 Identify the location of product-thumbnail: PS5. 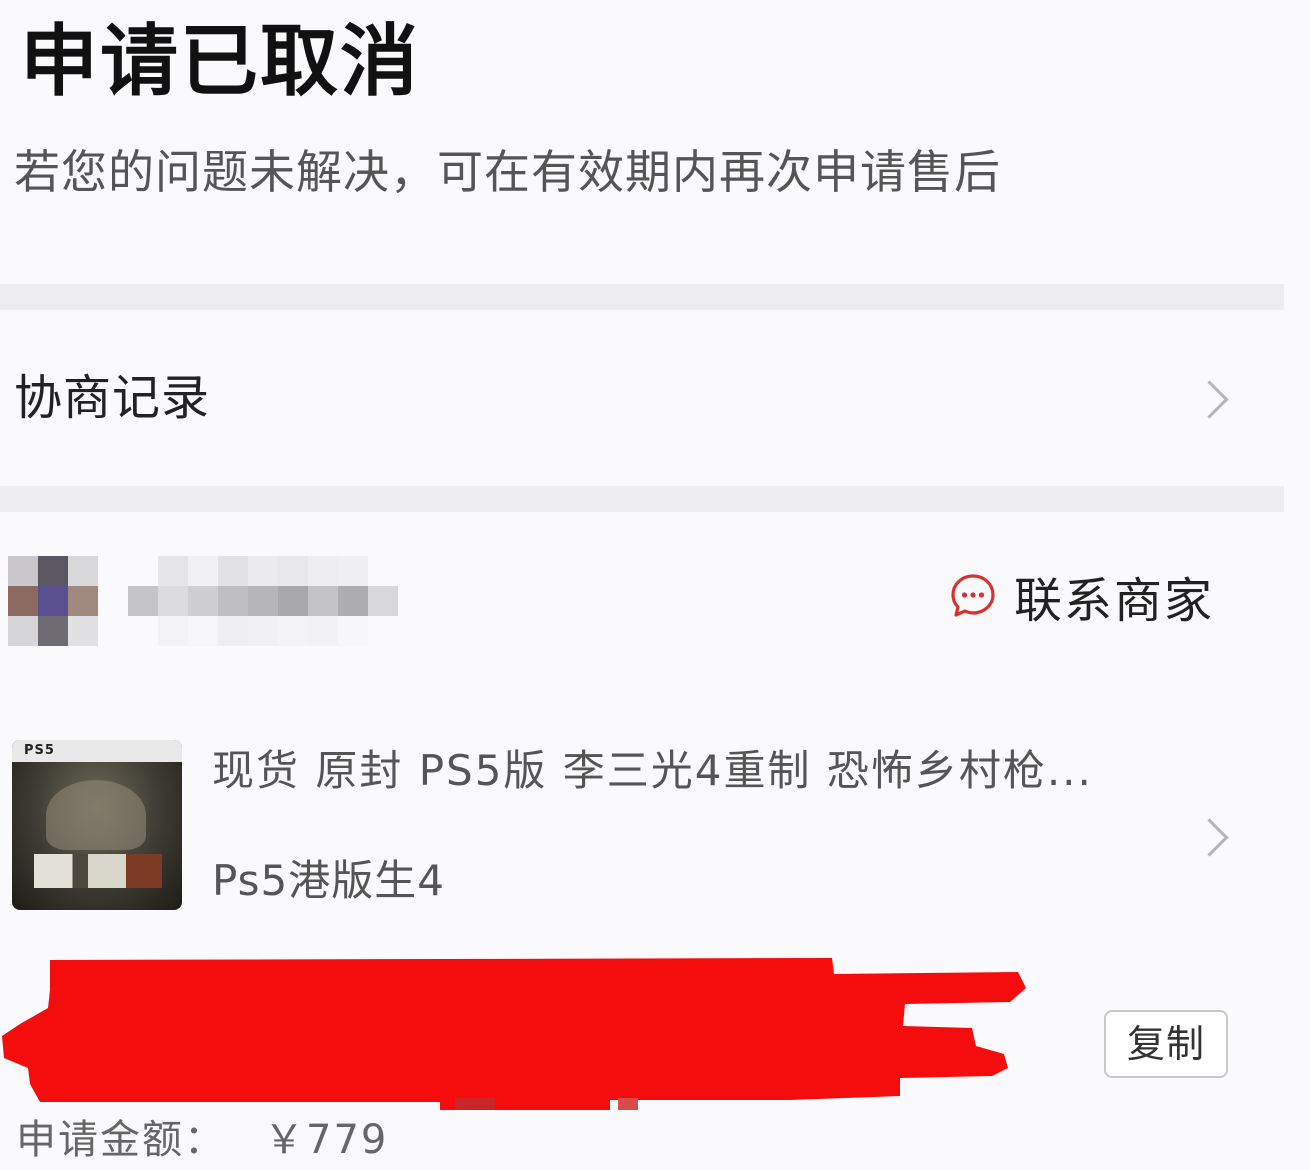
(97, 825).